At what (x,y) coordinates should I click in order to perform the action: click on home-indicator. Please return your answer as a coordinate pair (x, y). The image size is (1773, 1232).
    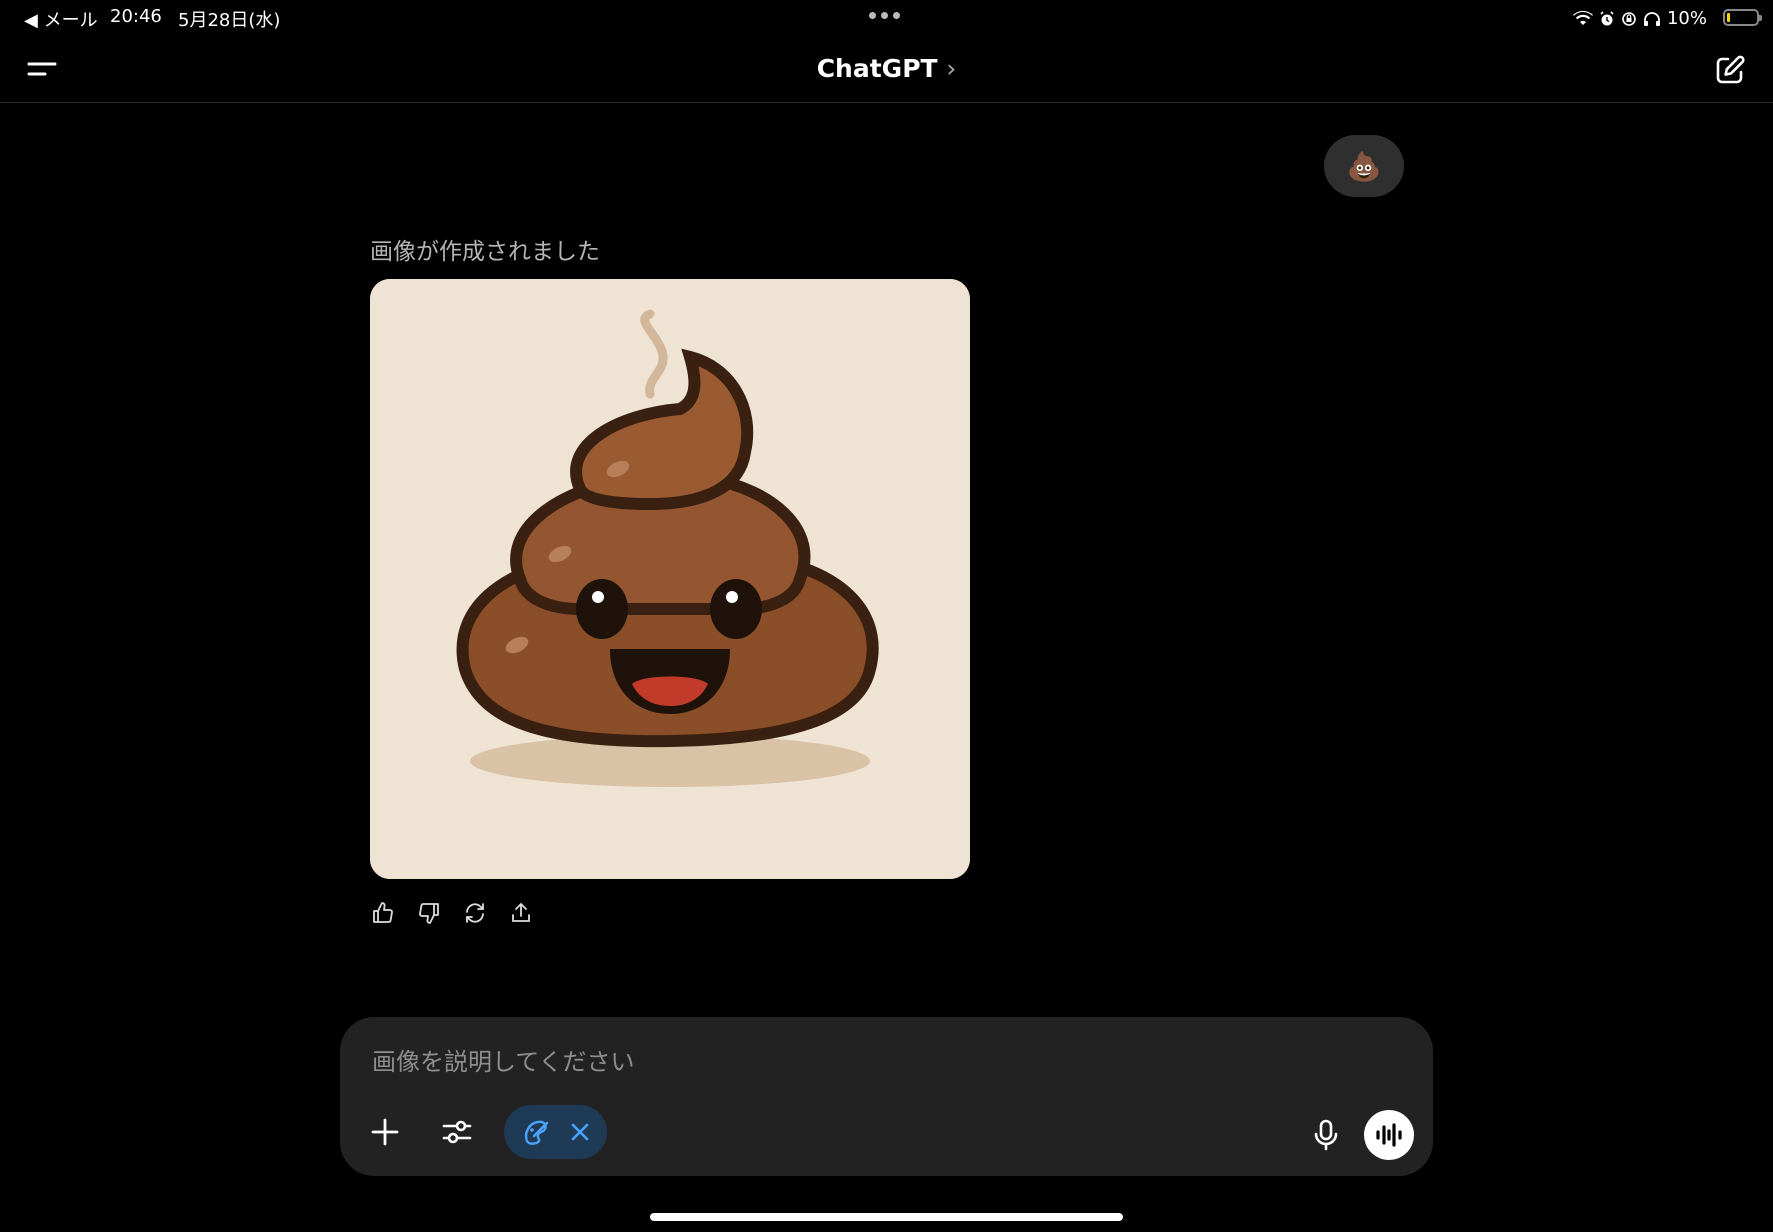
    Looking at the image, I should click on (886, 1217).